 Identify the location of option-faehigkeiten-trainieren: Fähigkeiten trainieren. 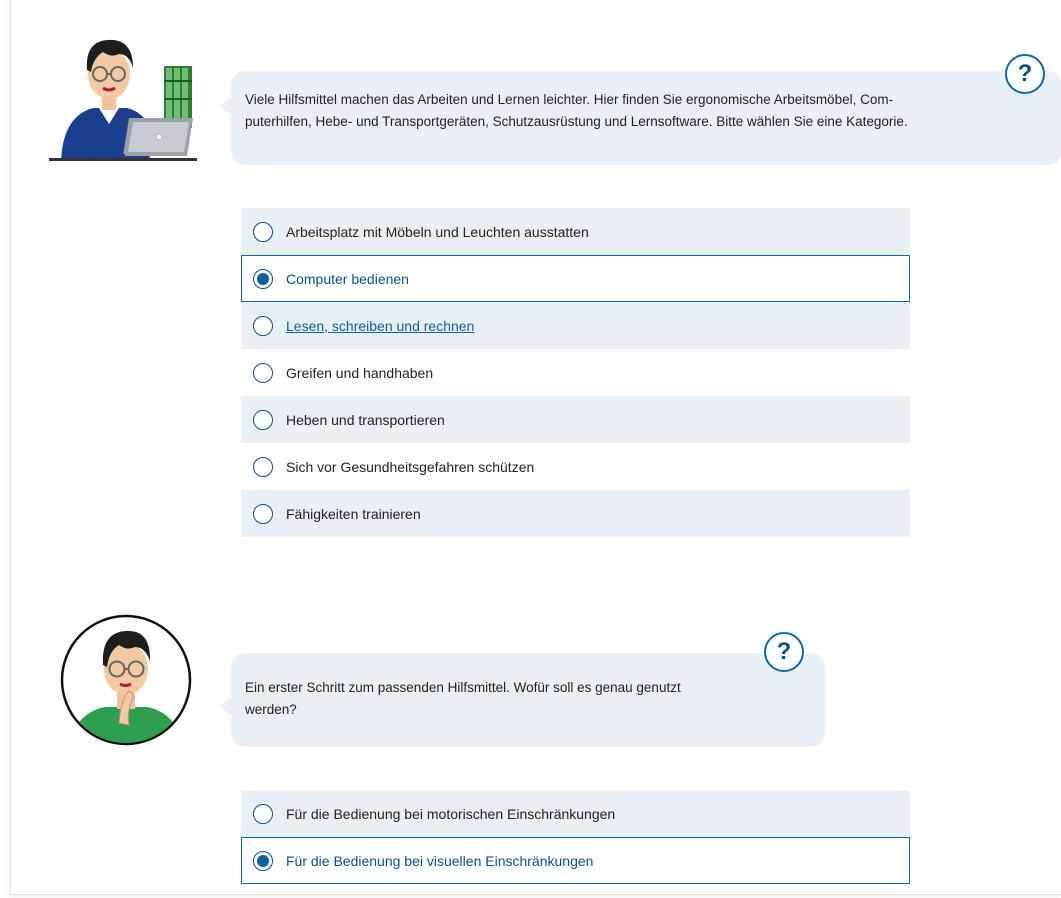
(575, 513).